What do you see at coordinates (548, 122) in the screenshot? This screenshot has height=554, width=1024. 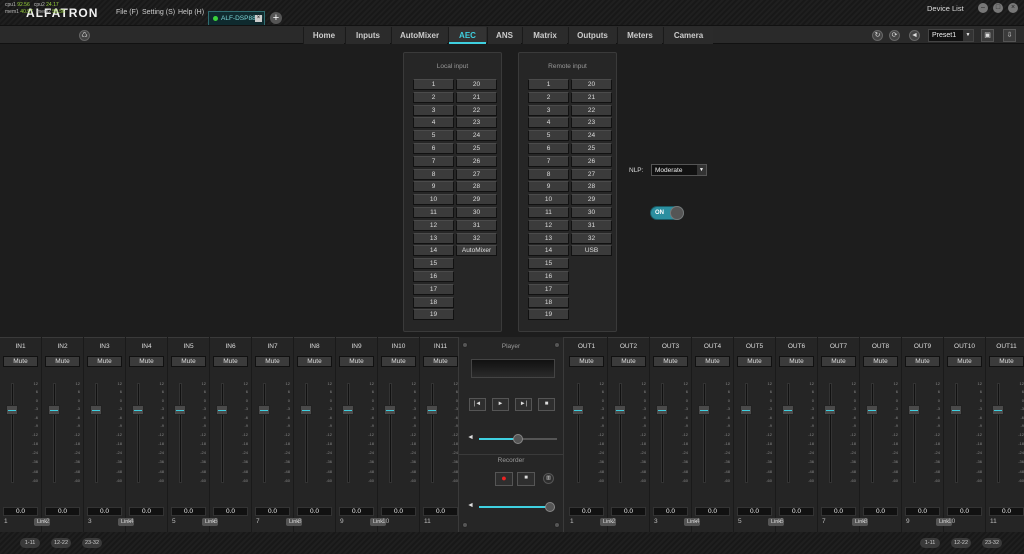 I see `remote-channel-button: 4` at bounding box center [548, 122].